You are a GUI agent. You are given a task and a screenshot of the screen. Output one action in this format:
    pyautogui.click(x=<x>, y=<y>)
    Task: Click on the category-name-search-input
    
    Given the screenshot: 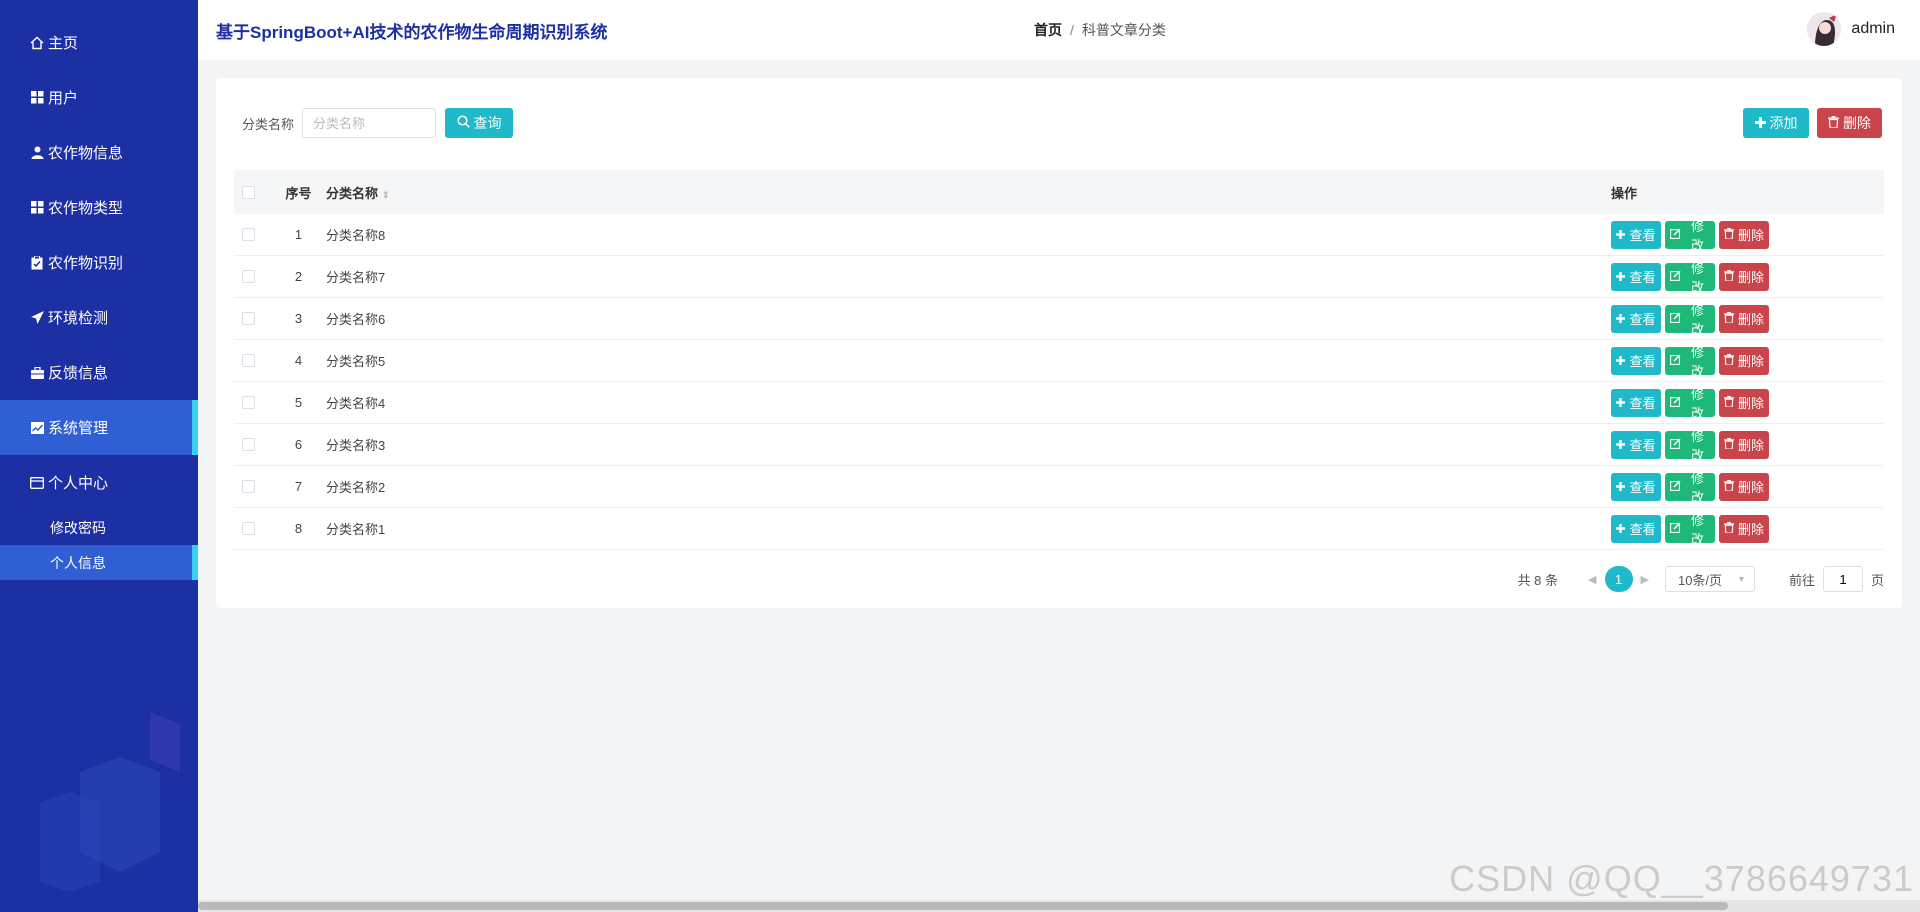 What is the action you would take?
    pyautogui.click(x=369, y=123)
    